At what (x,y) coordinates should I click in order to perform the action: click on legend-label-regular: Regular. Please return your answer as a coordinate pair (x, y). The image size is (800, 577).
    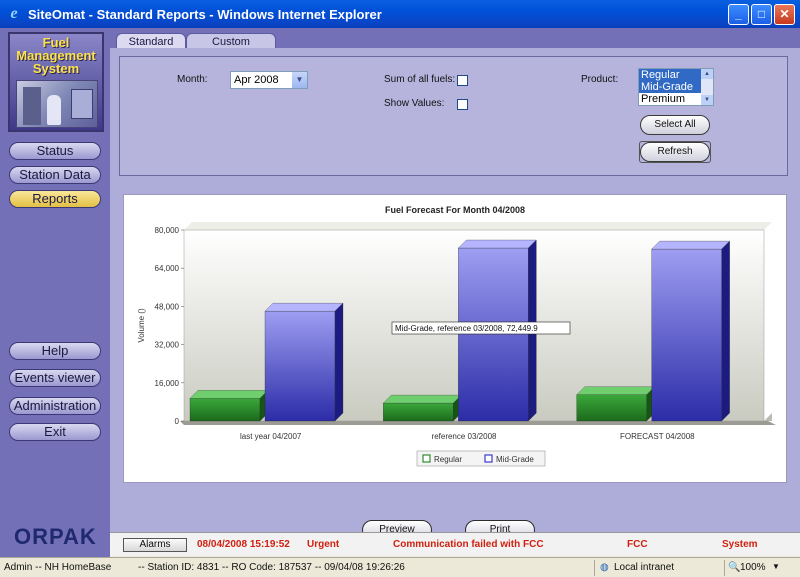
    Looking at the image, I should click on (448, 459).